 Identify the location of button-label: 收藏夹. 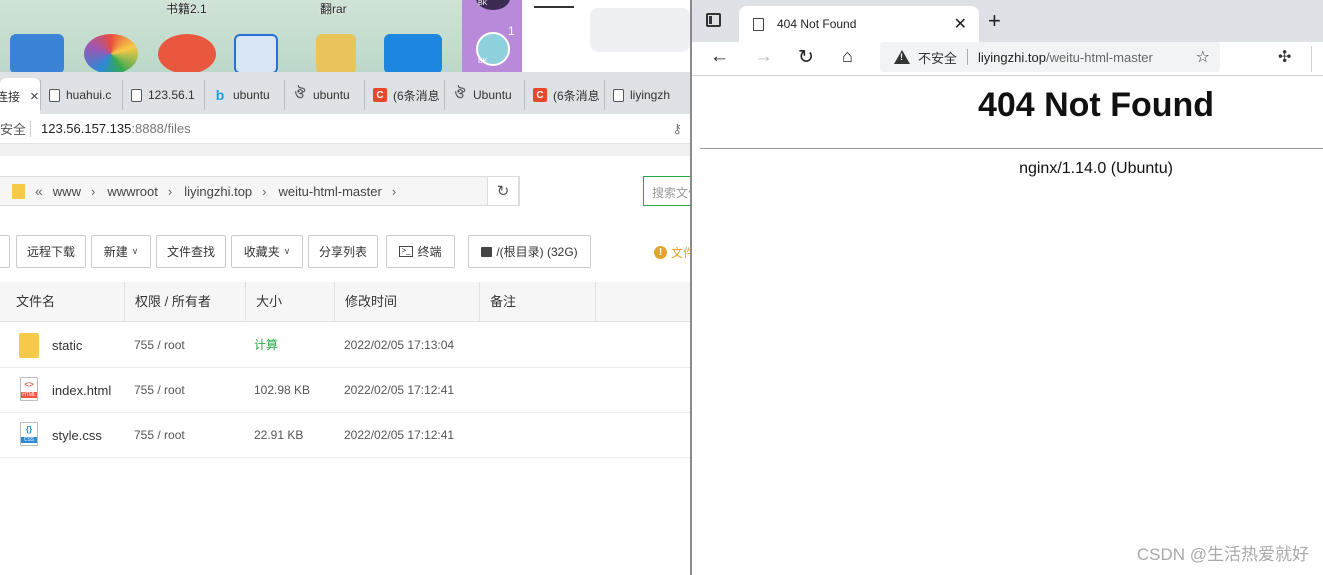
(261, 252).